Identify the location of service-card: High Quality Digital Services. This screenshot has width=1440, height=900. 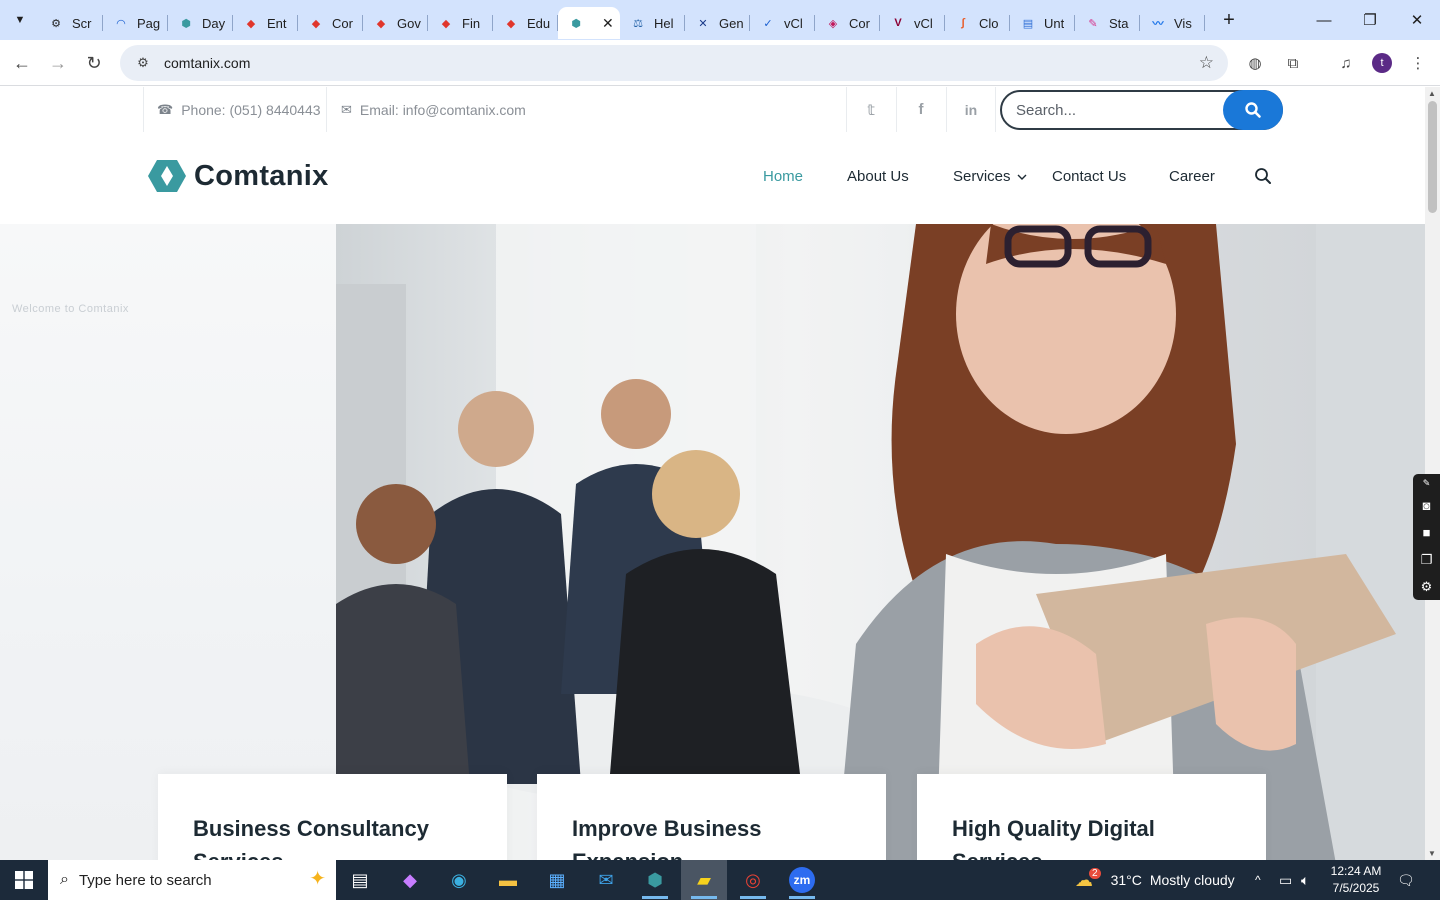
(1091, 817).